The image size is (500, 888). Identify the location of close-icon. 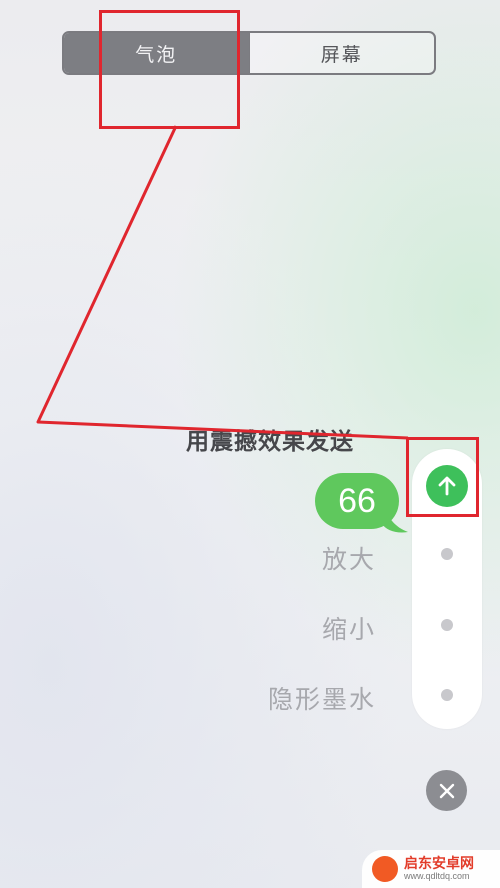
(446, 790).